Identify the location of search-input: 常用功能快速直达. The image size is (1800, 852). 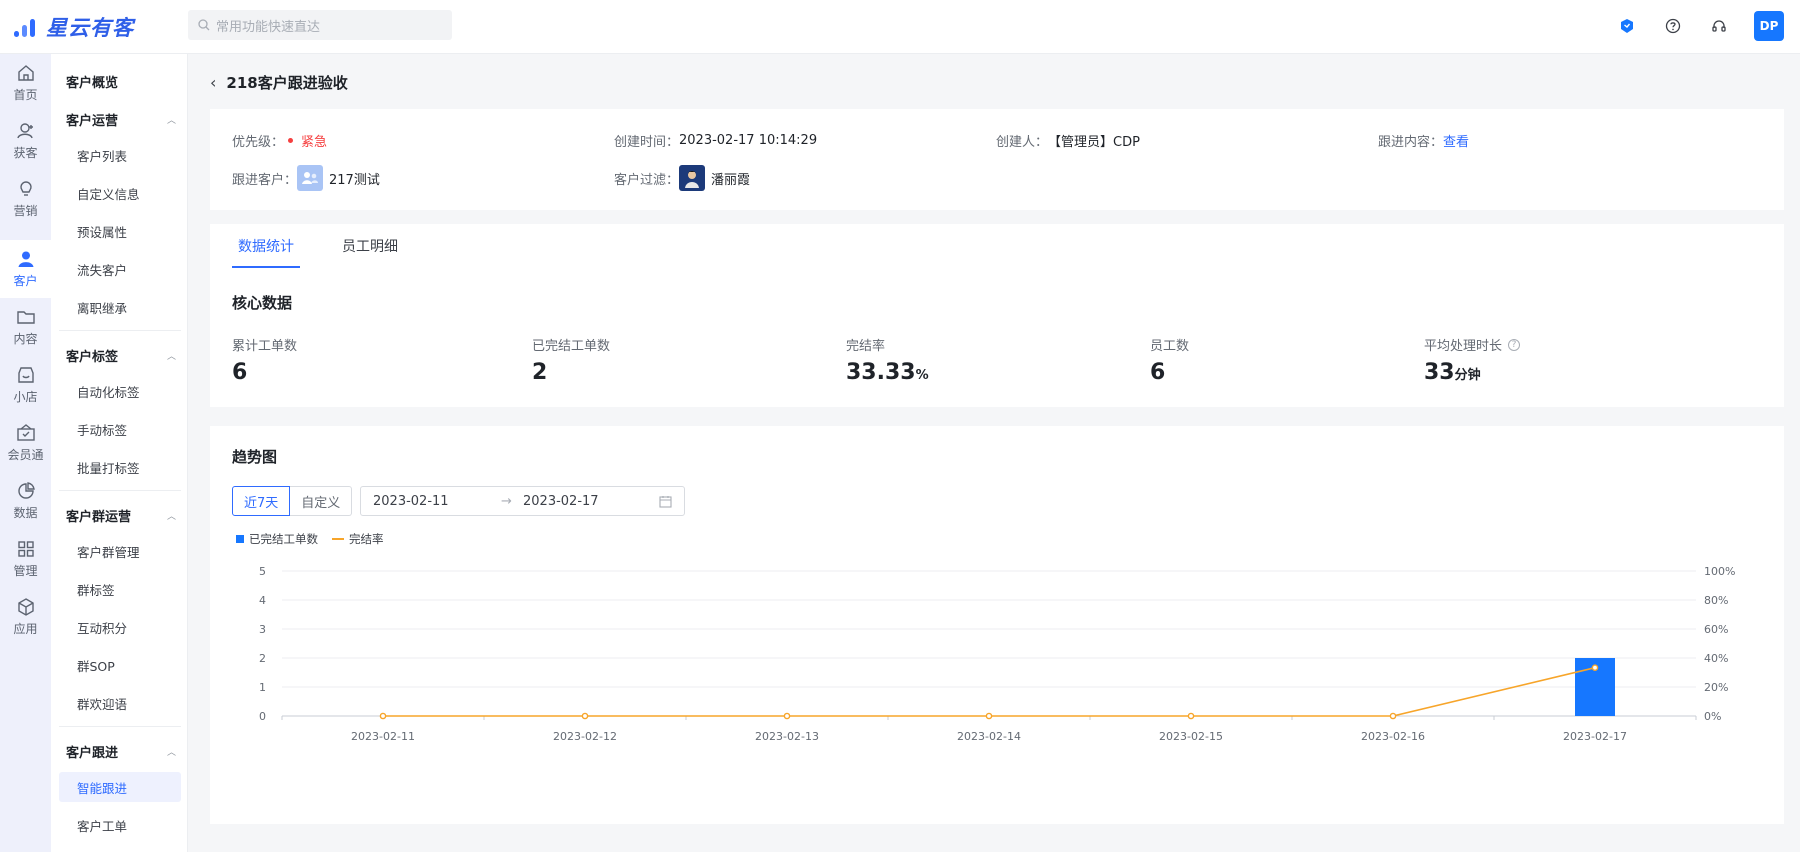
(320, 25).